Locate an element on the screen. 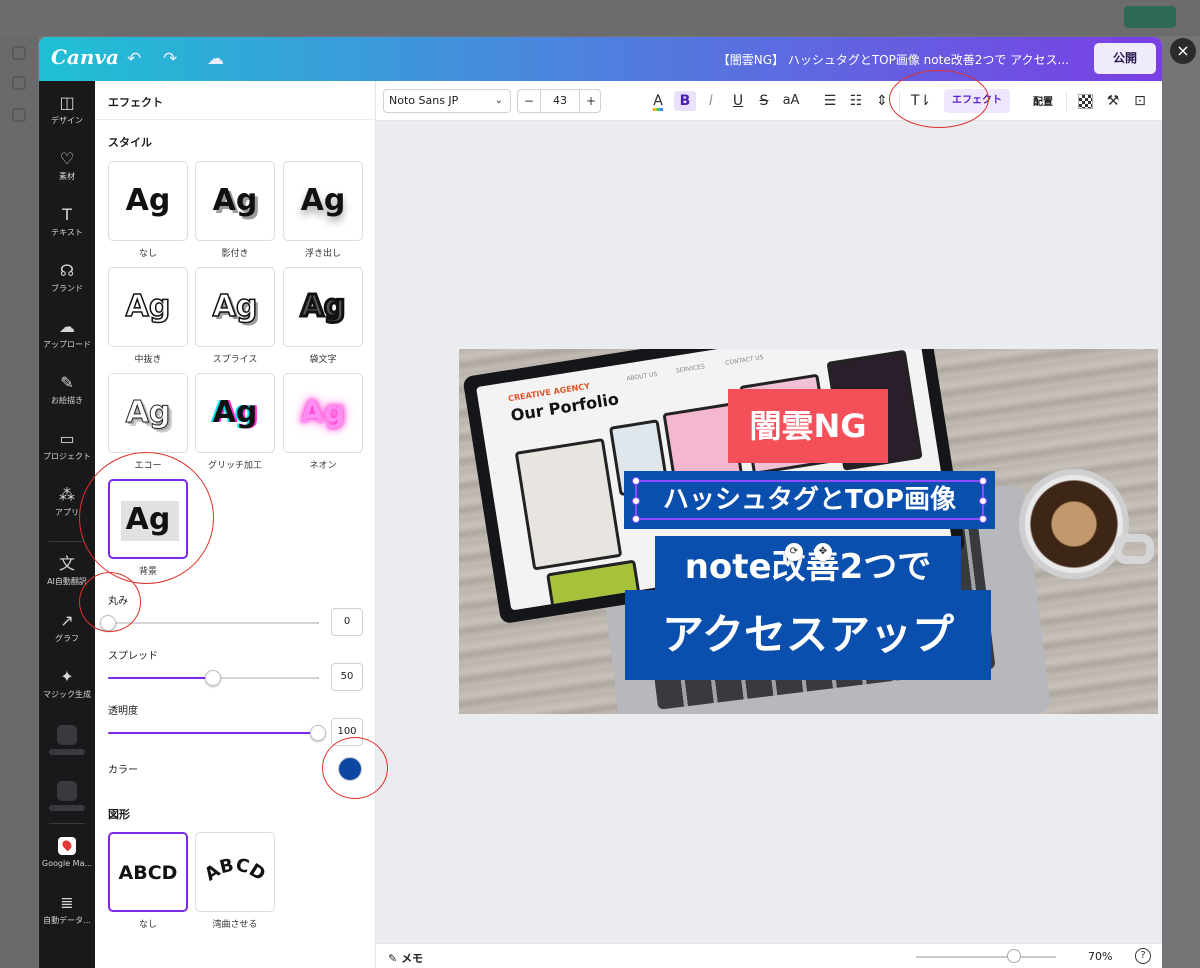  transparency-label: 透明度 is located at coordinates (123, 711).